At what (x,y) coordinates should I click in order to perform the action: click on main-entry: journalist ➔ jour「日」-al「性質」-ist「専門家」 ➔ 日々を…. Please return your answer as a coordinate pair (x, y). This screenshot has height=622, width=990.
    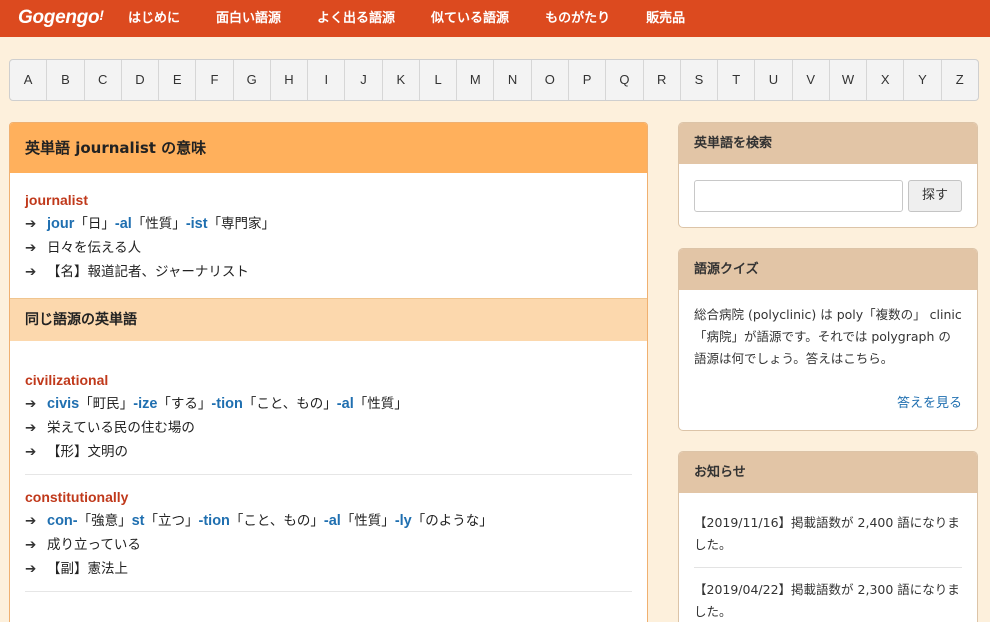
    Looking at the image, I should click on (328, 235).